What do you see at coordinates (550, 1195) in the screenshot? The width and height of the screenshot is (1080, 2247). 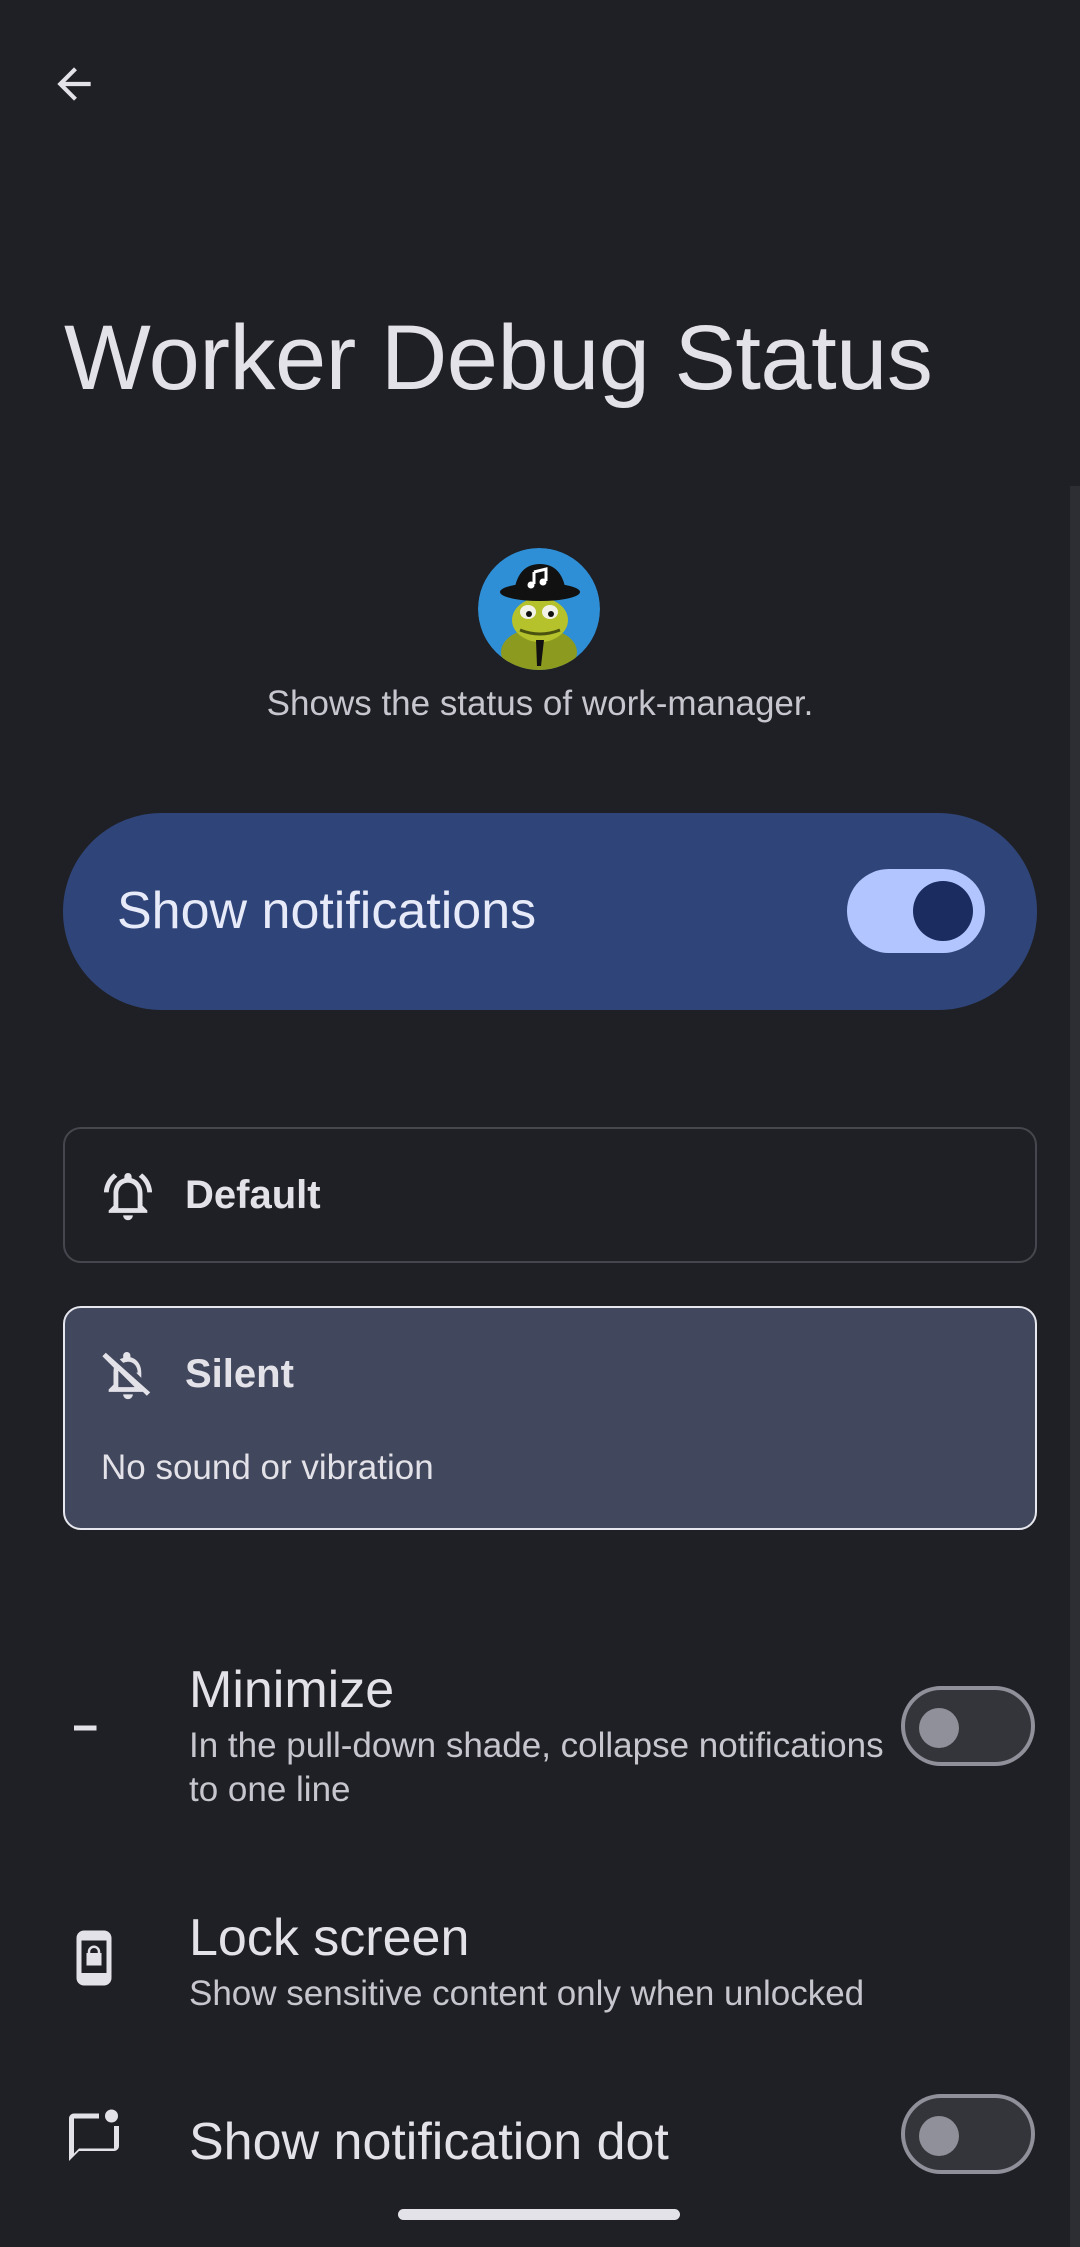 I see `option-default: Default` at bounding box center [550, 1195].